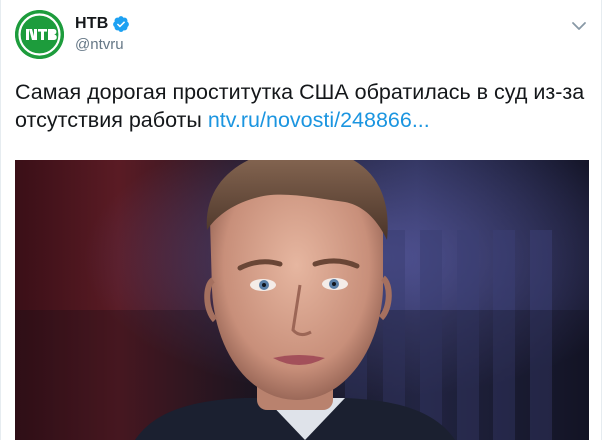 This screenshot has height=440, width=602. What do you see at coordinates (121, 24) in the screenshot?
I see `verified-badge-icon` at bounding box center [121, 24].